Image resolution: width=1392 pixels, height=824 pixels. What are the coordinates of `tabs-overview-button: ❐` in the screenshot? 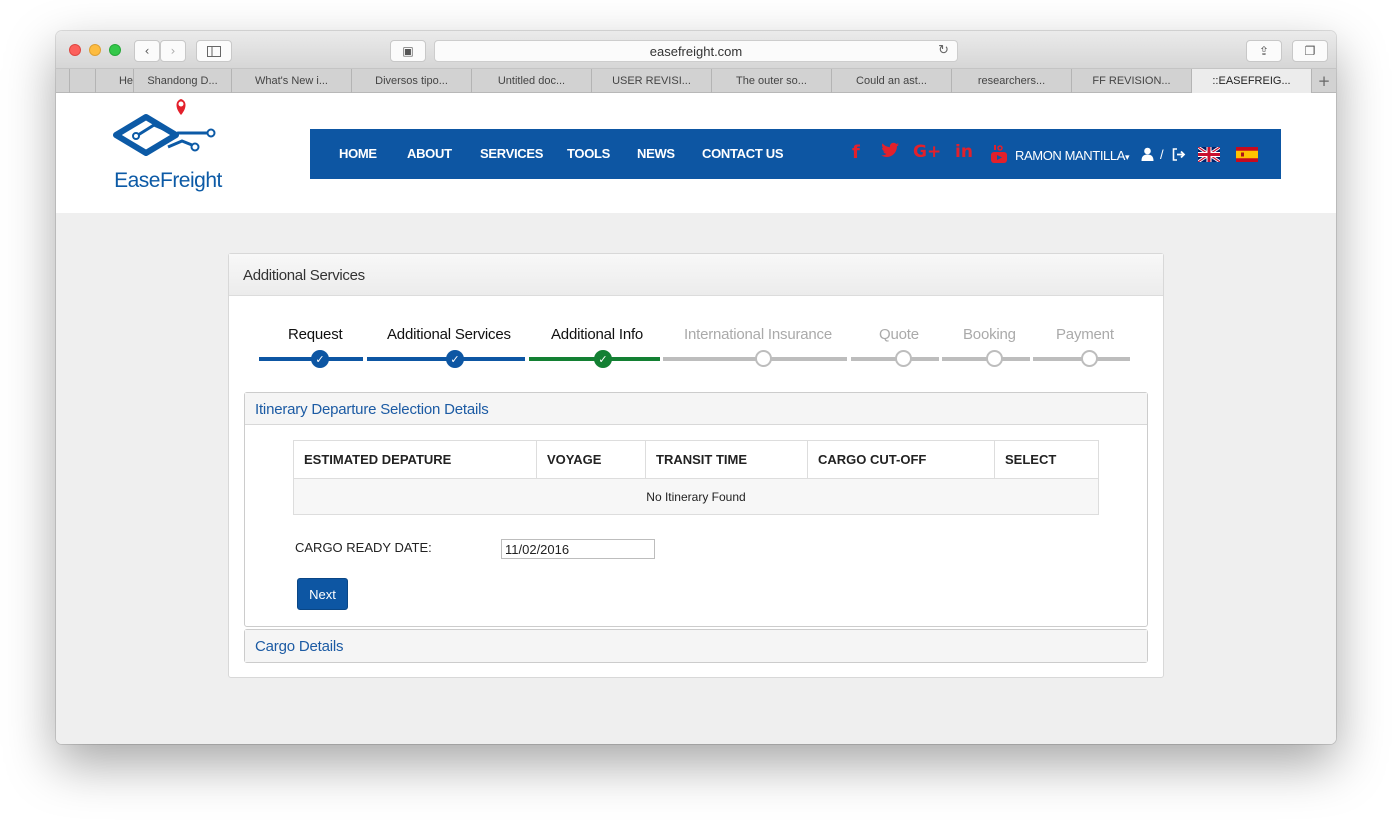 It's located at (1310, 51).